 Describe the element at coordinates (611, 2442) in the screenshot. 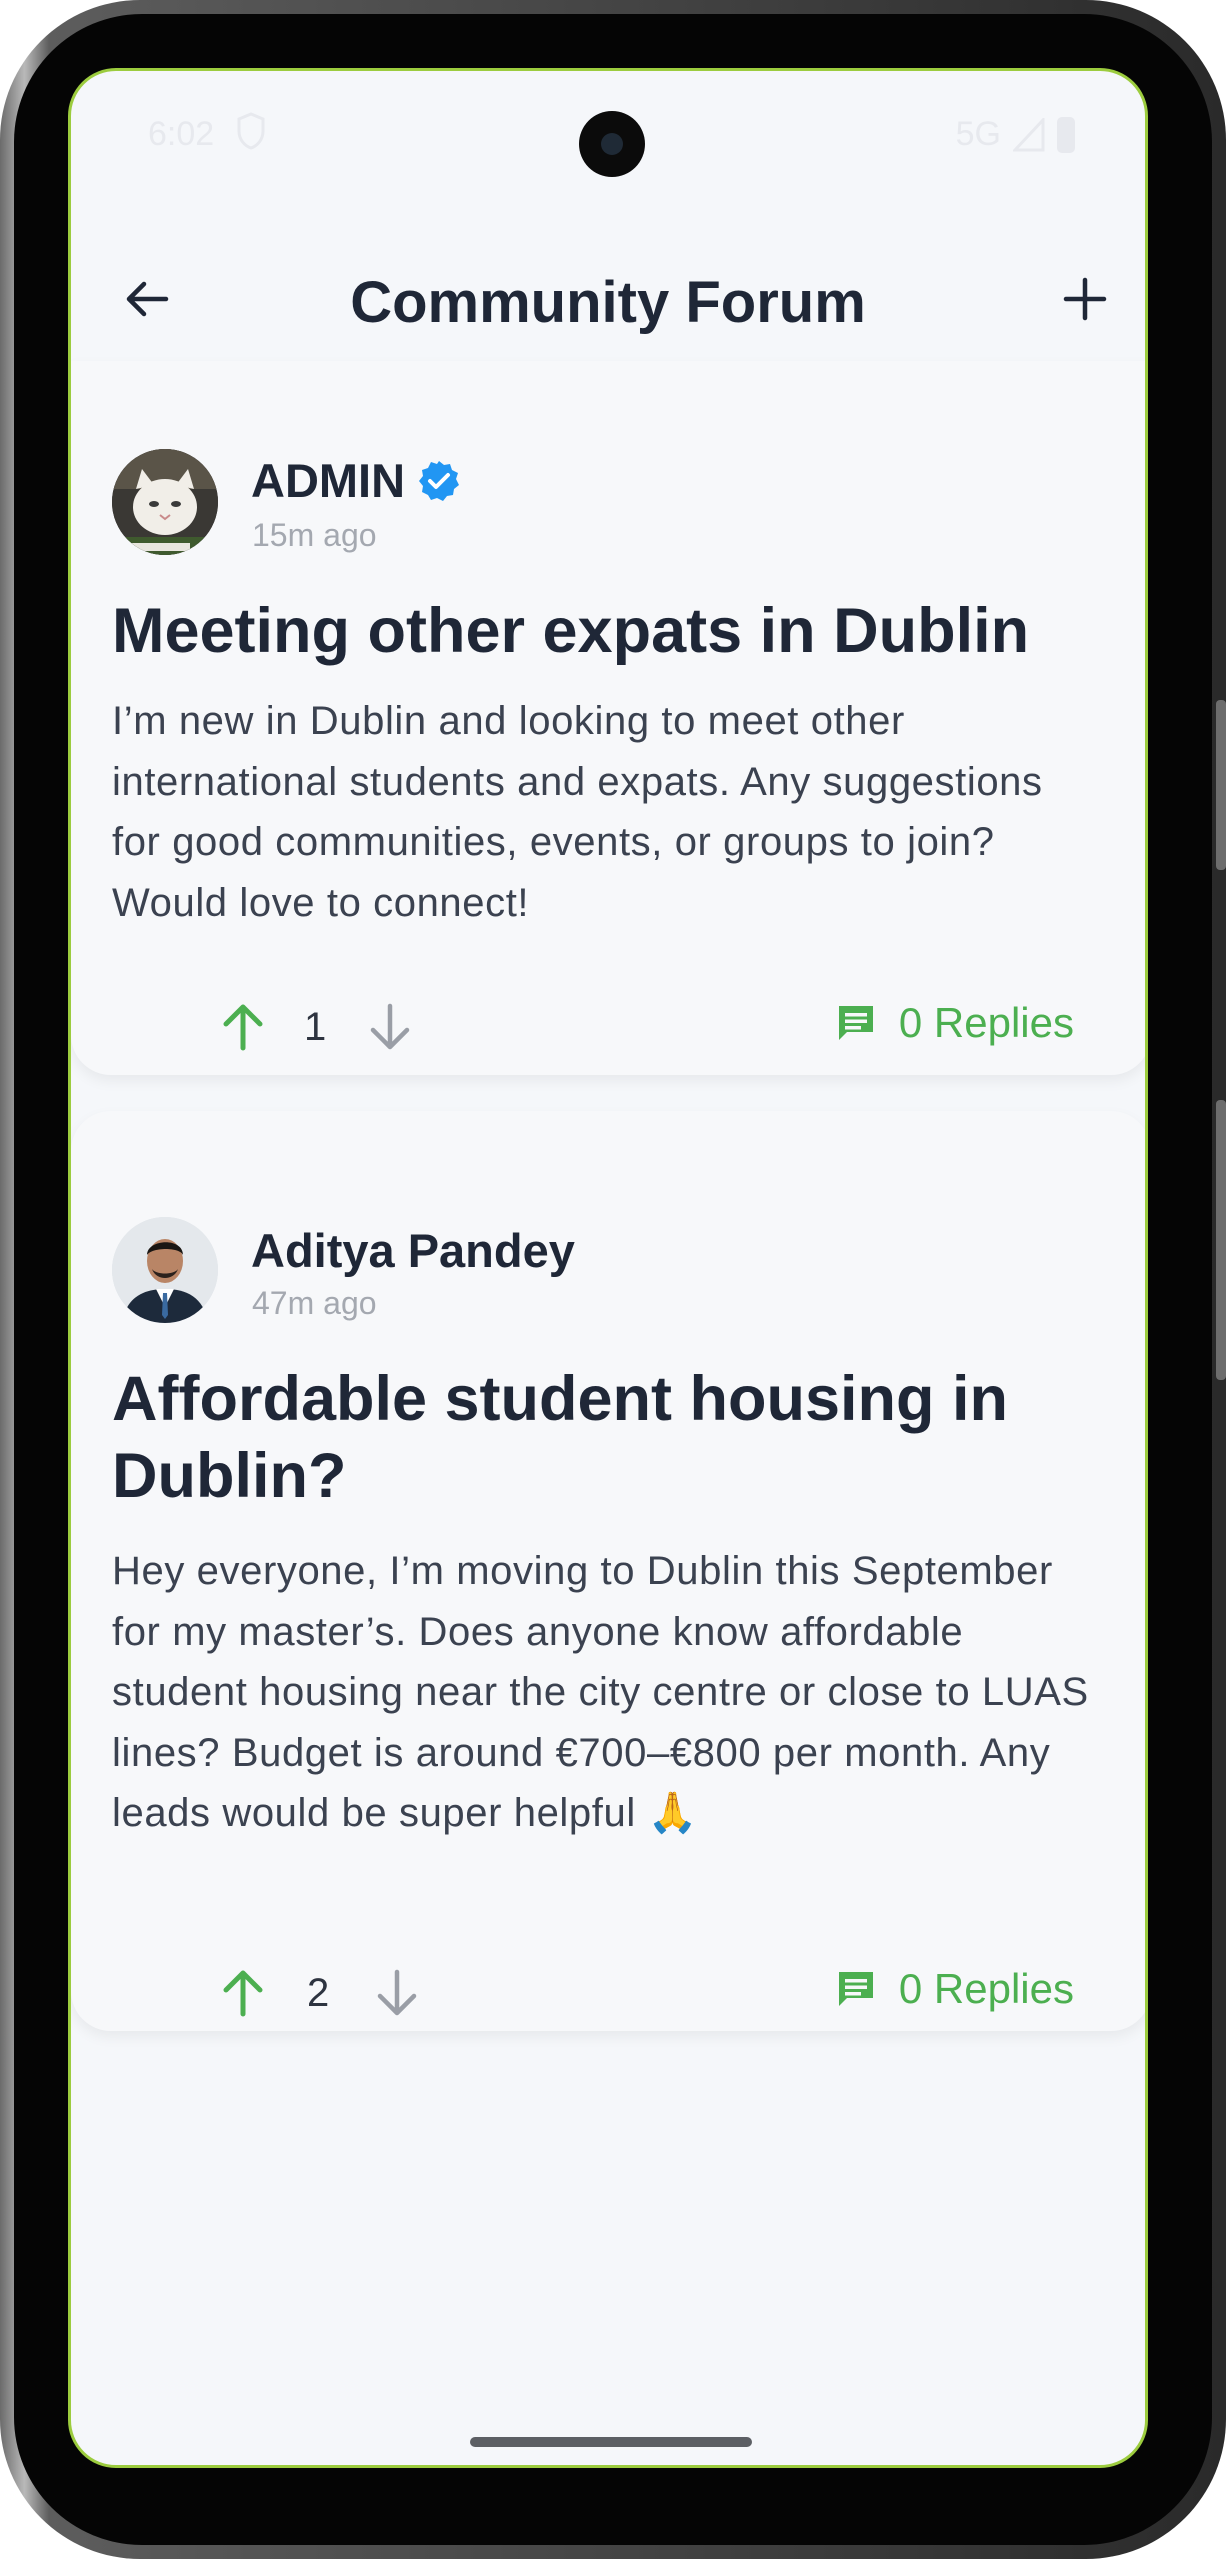

I see `home-indicator` at that location.